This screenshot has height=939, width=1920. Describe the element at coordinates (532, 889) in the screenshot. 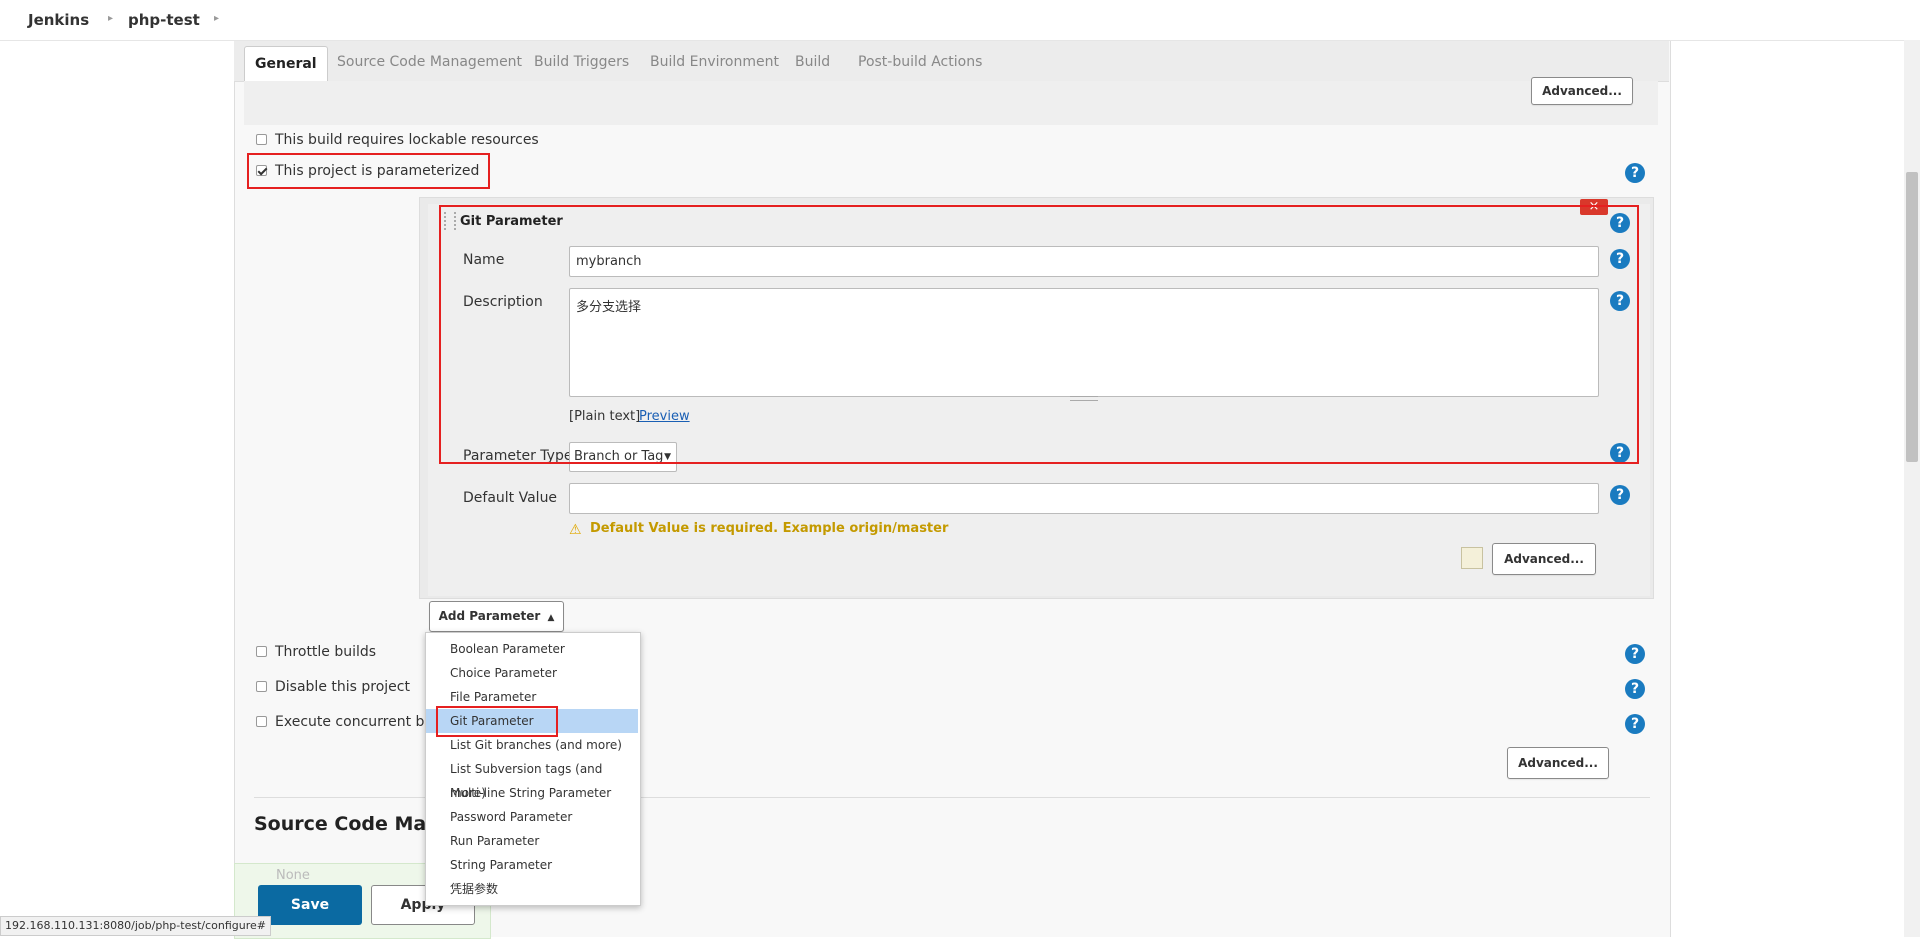

I see `menu-item-credentials: 凭据参数` at that location.